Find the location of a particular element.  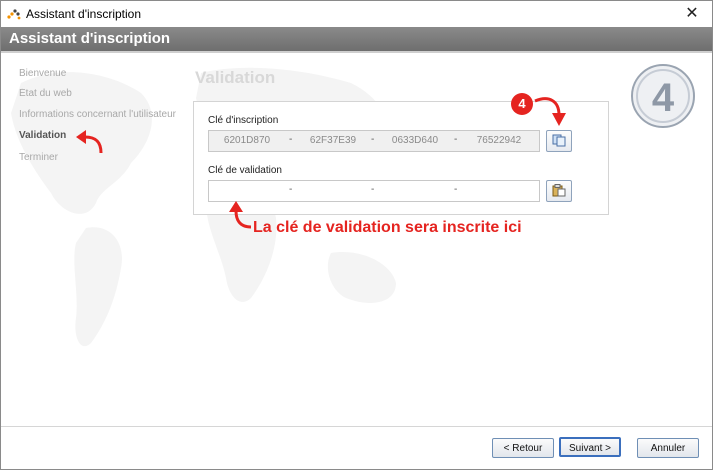

arrow-to-validation-icon is located at coordinates (89, 142).